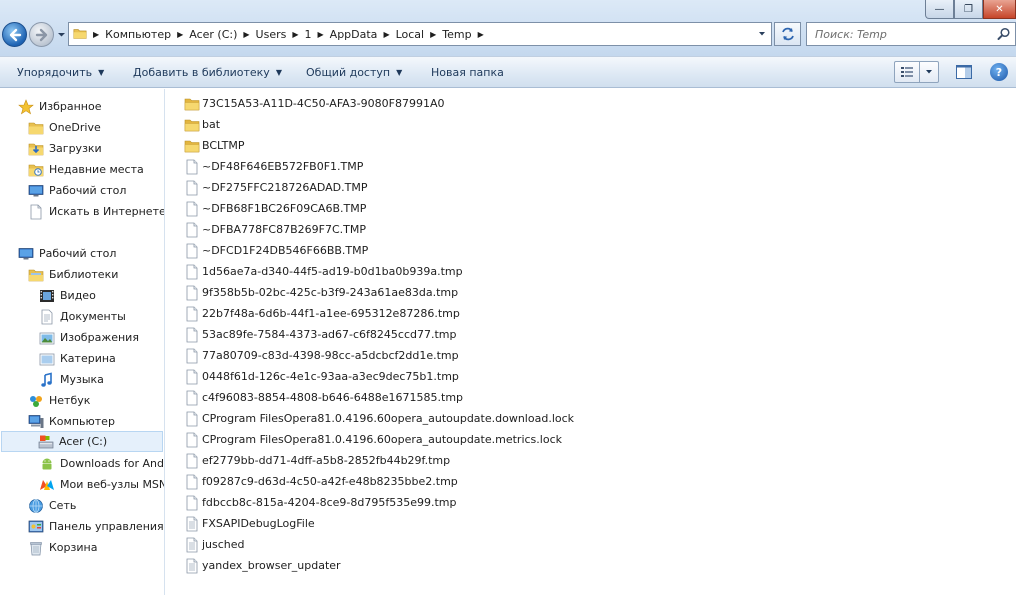  What do you see at coordinates (192, 104) in the screenshot?
I see `folder-icon` at bounding box center [192, 104].